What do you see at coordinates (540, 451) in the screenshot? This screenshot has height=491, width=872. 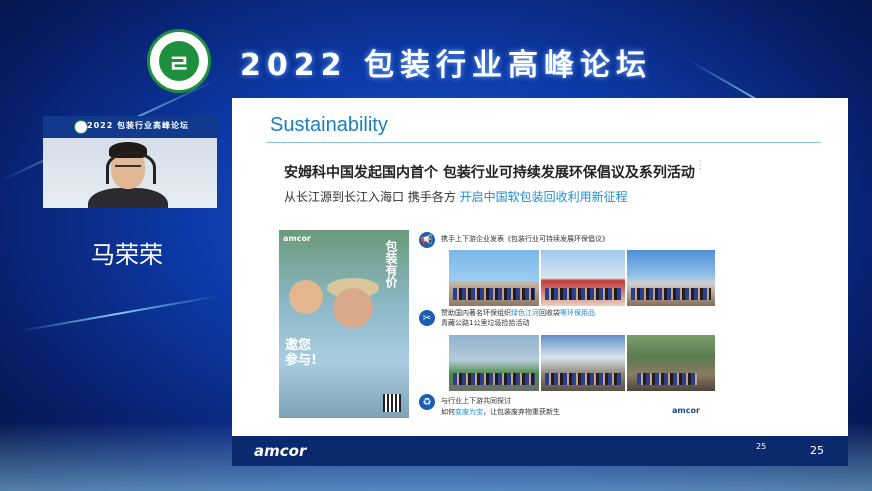 I see `slide-footer: amcor 25` at bounding box center [540, 451].